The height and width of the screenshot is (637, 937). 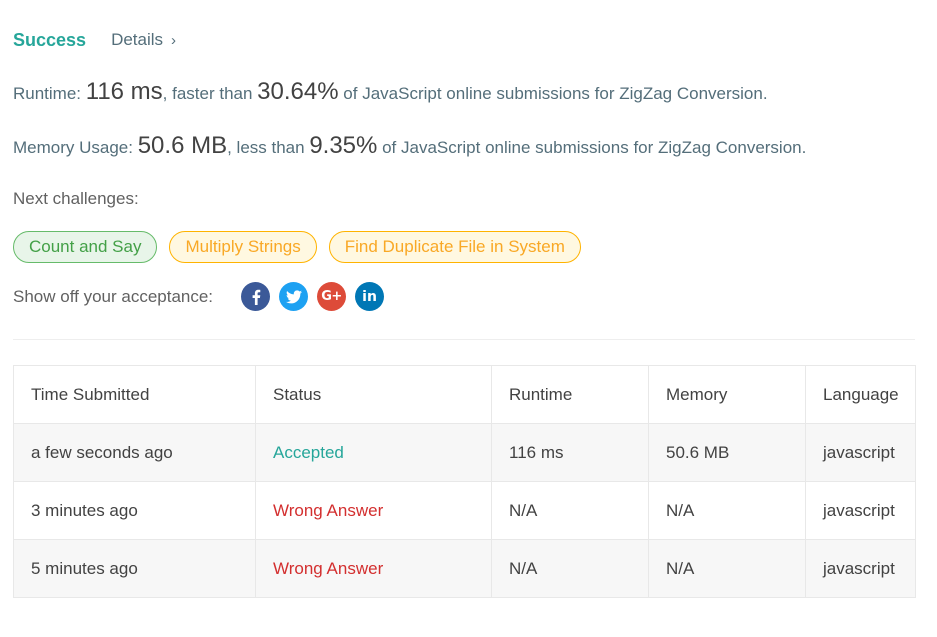 I want to click on column-header-memory: Memory, so click(x=727, y=394).